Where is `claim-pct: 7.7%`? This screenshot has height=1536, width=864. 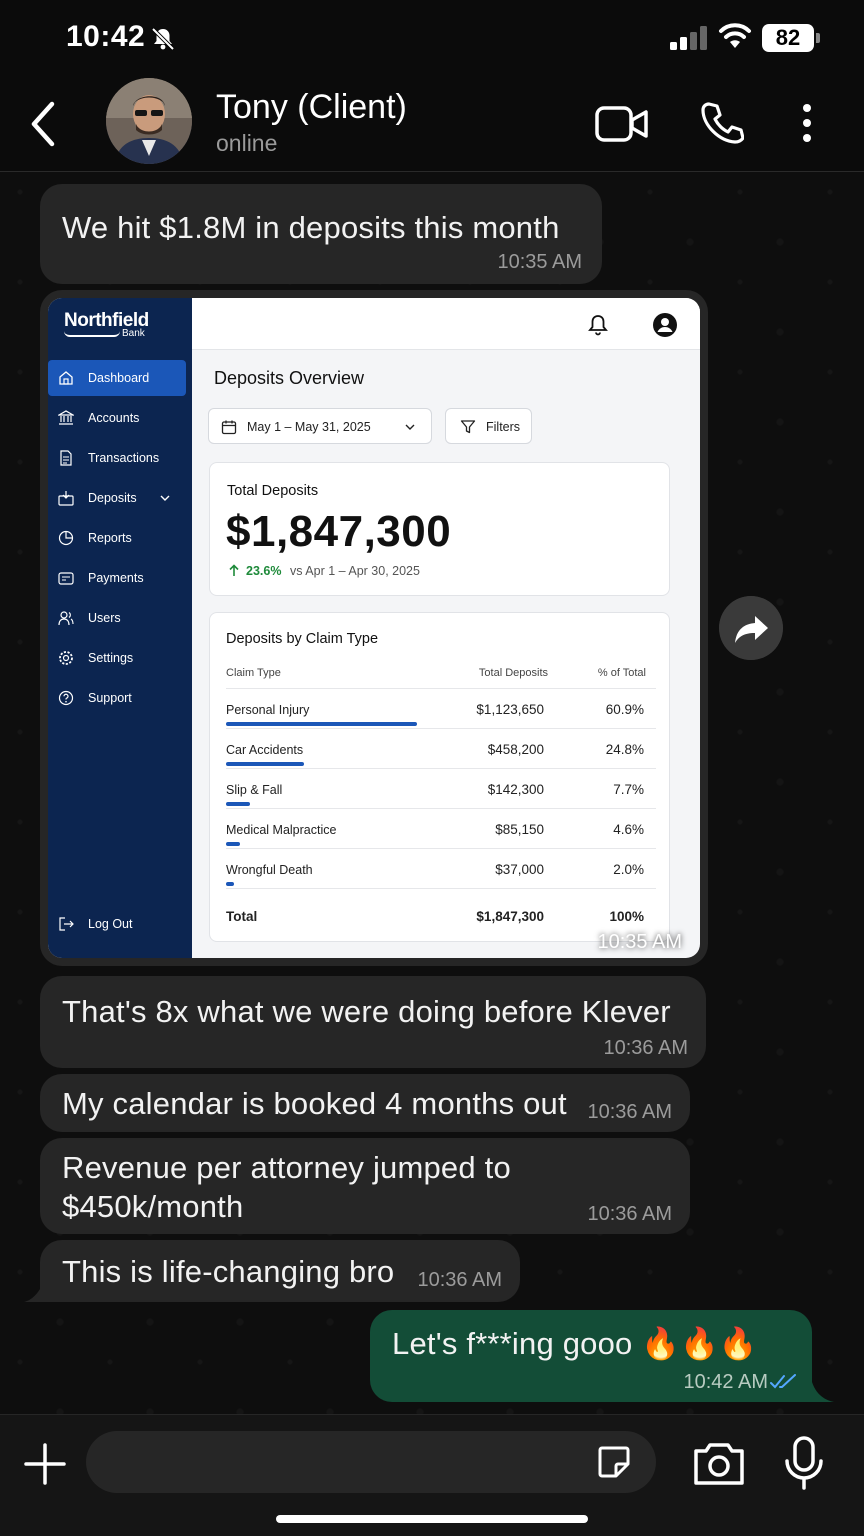
claim-pct: 7.7% is located at coordinates (628, 789).